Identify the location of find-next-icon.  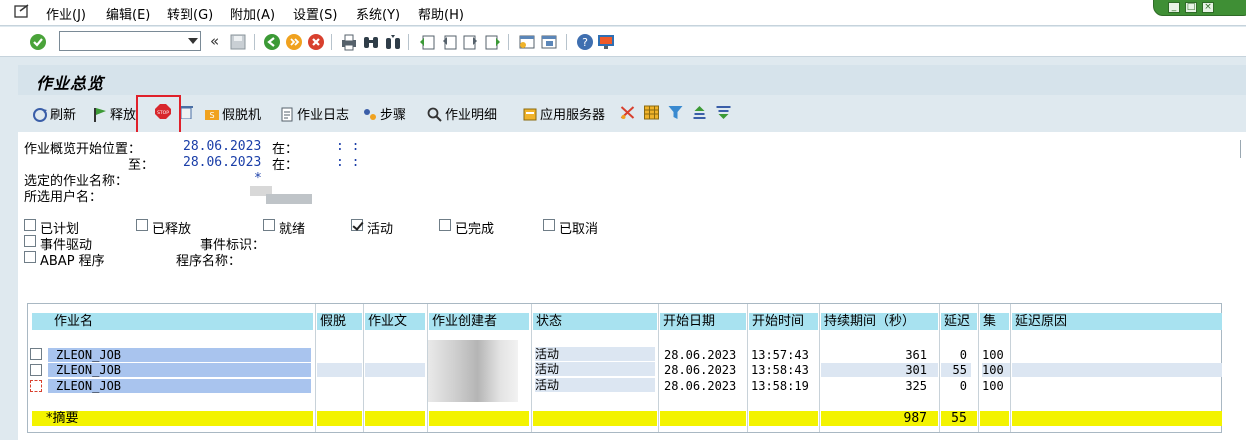
(393, 42).